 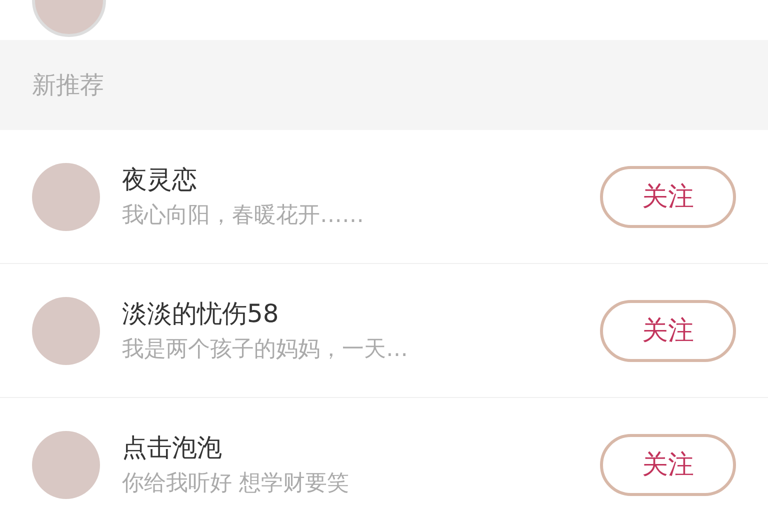 What do you see at coordinates (160, 180) in the screenshot?
I see `user-name: 夜灵恋` at bounding box center [160, 180].